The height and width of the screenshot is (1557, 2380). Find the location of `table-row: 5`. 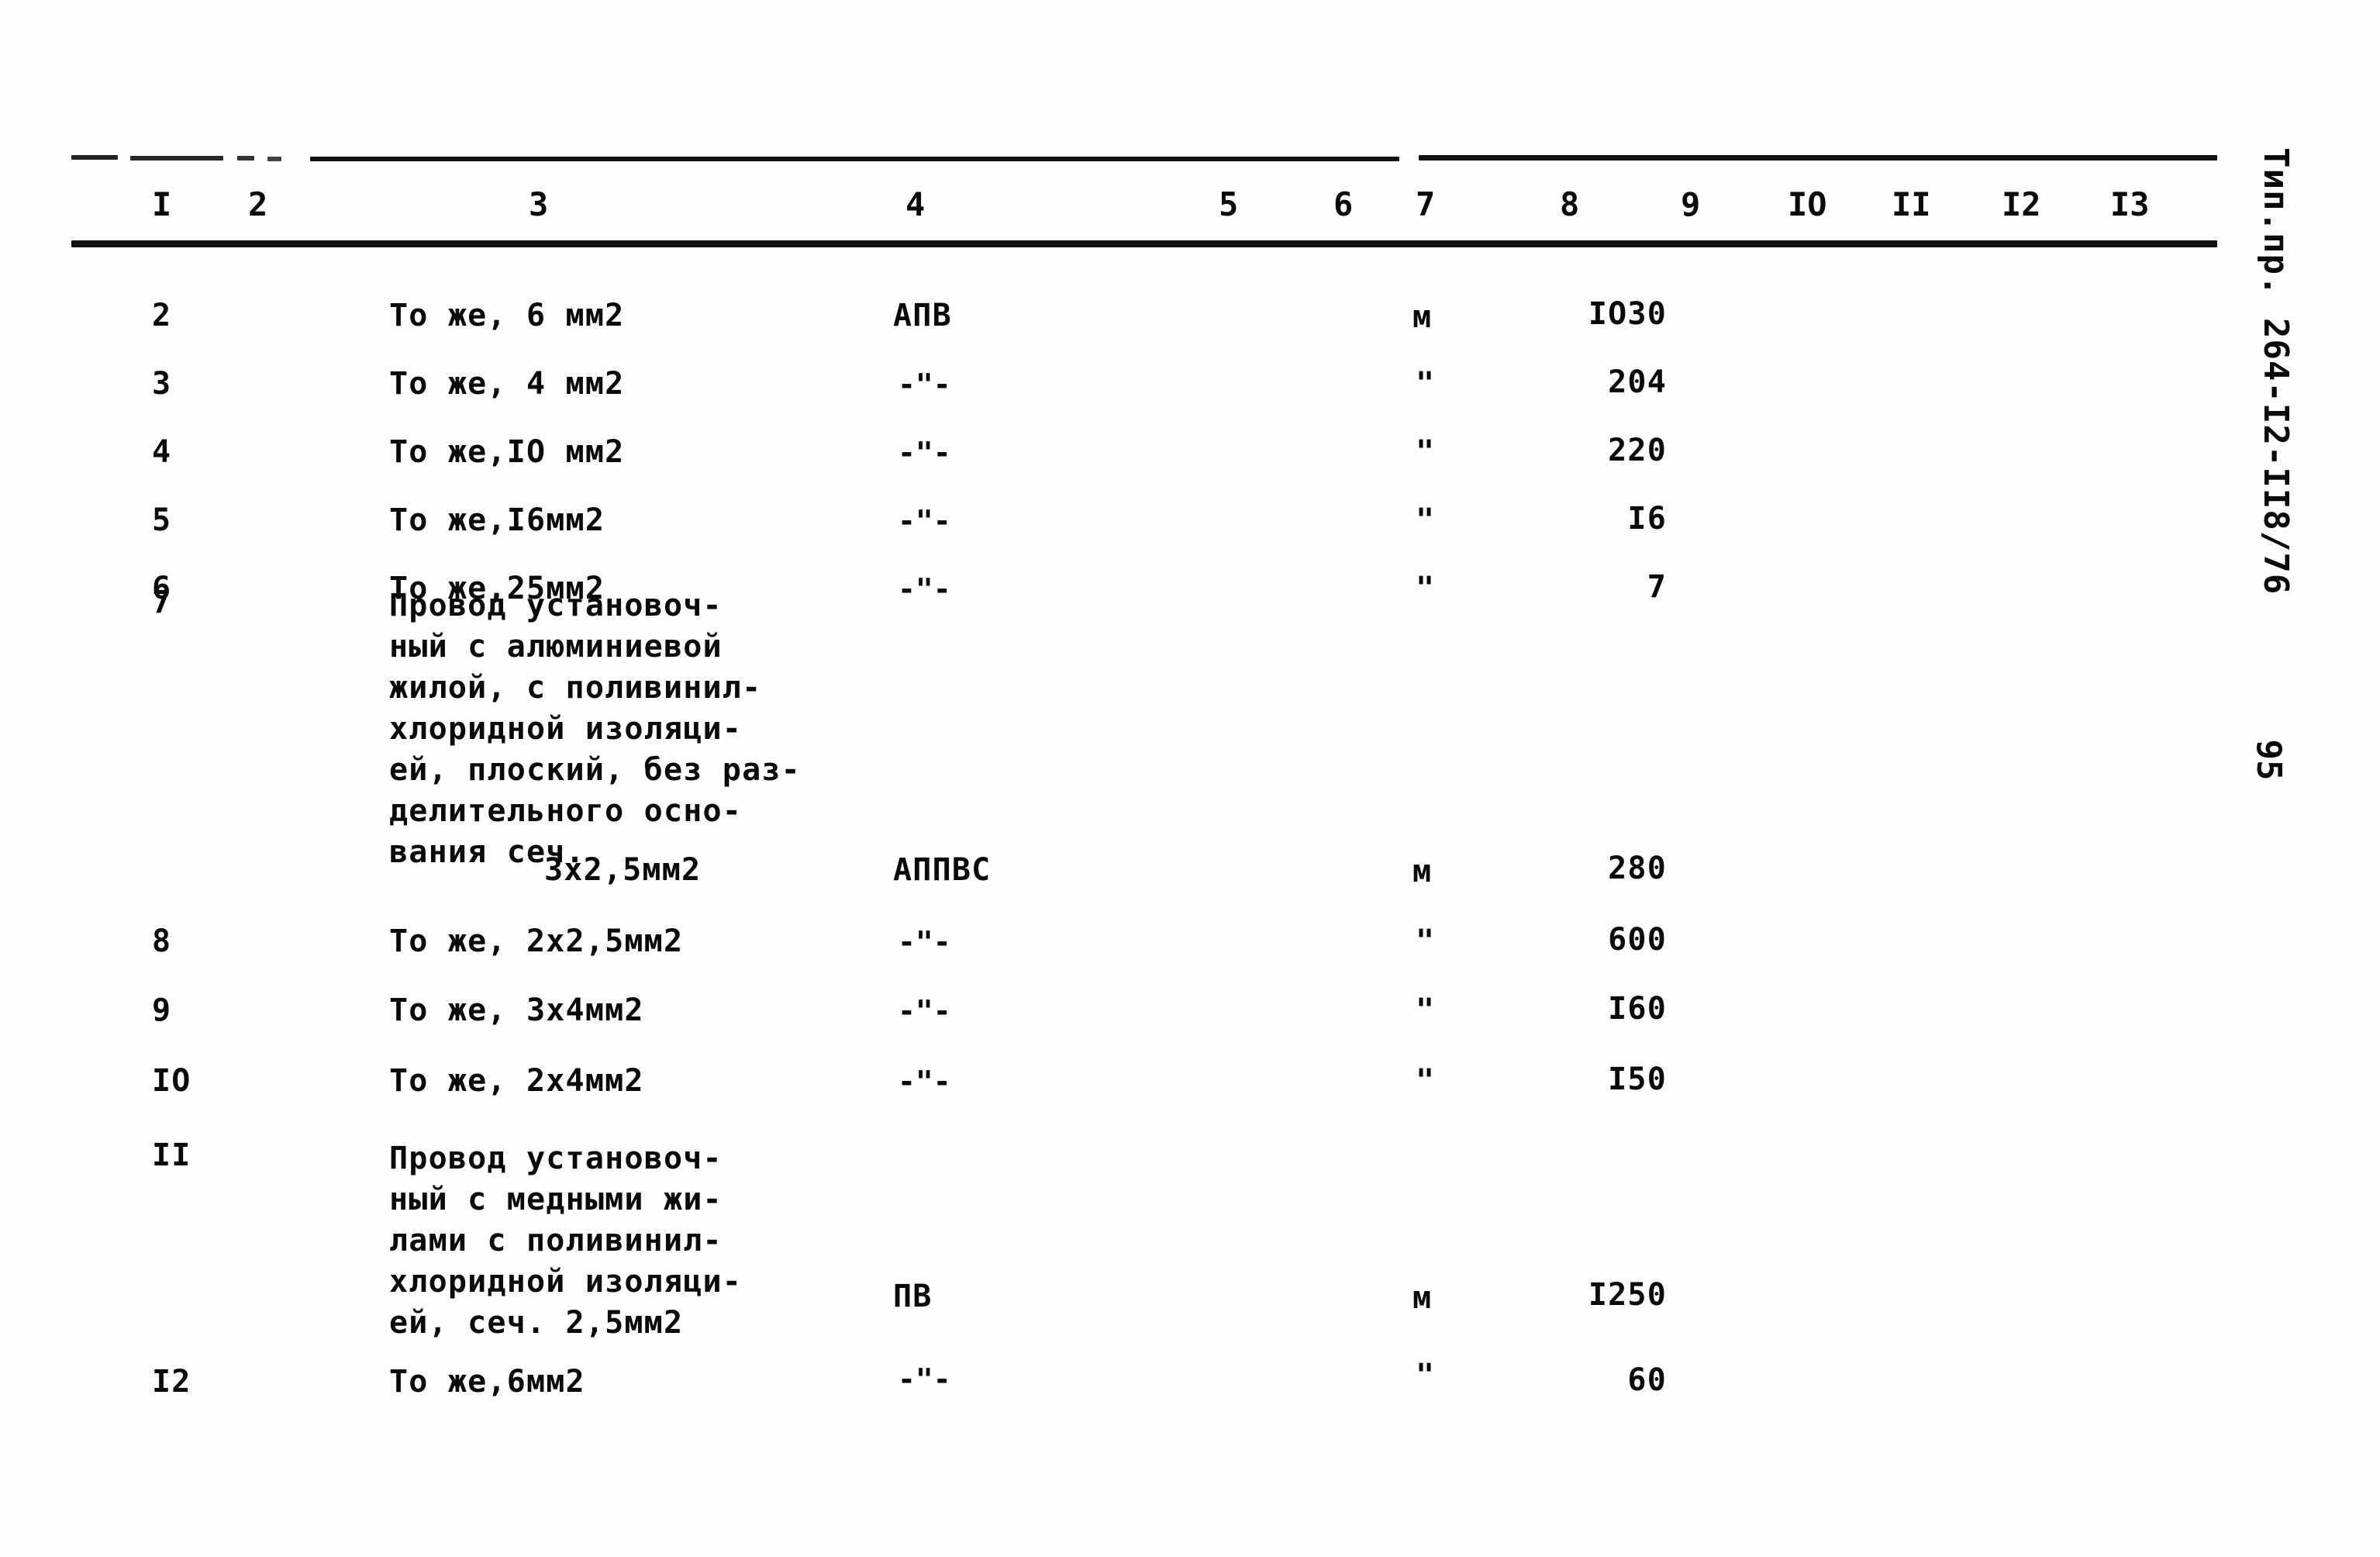

table-row: 5 is located at coordinates (162, 520).